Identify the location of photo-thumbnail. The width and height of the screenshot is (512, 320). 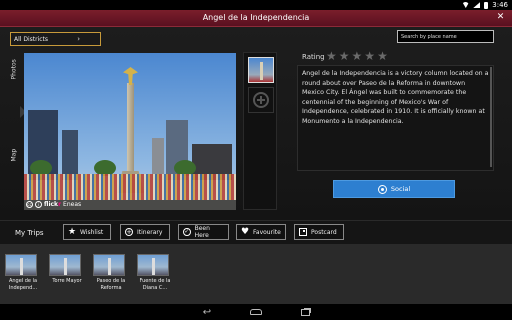
(261, 70).